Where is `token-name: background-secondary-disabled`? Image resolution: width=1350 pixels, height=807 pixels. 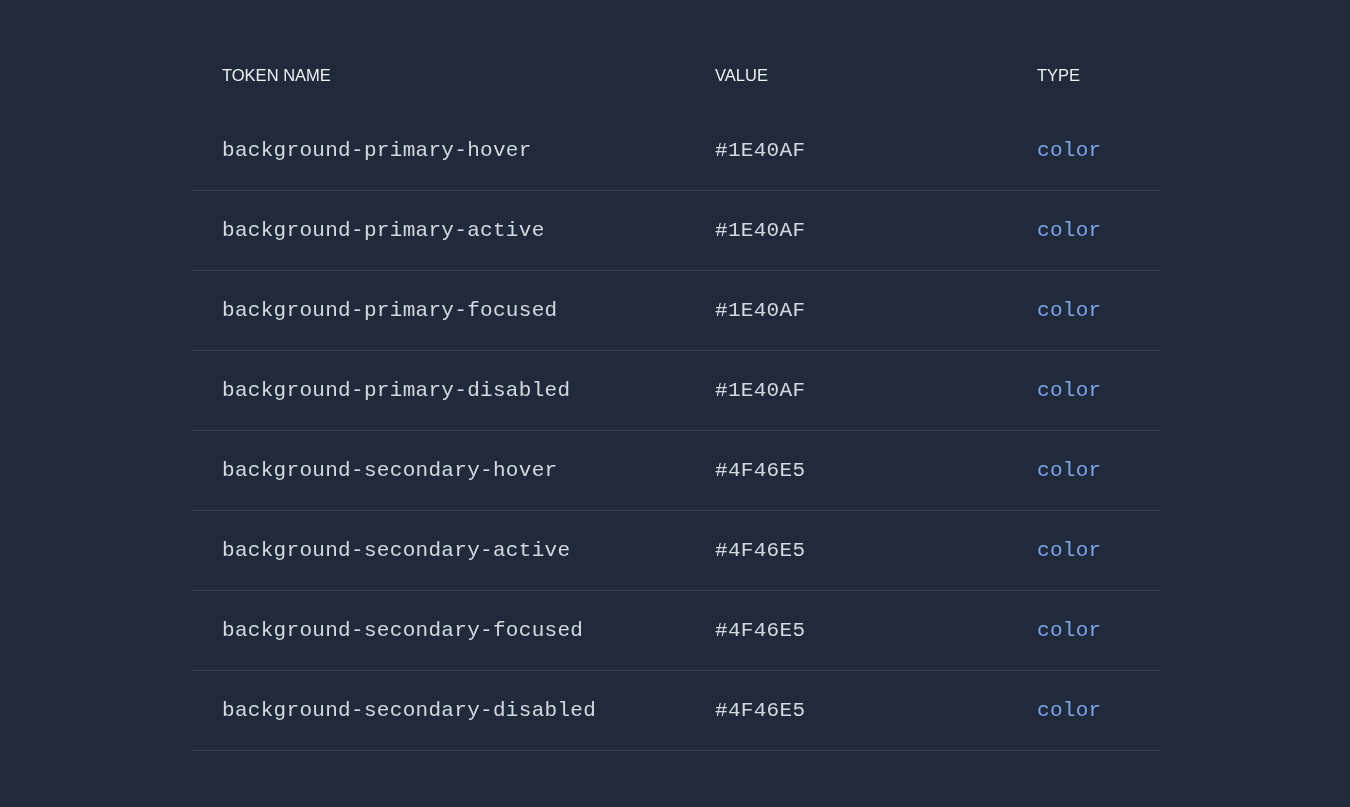
token-name: background-secondary-disabled is located at coordinates (409, 710).